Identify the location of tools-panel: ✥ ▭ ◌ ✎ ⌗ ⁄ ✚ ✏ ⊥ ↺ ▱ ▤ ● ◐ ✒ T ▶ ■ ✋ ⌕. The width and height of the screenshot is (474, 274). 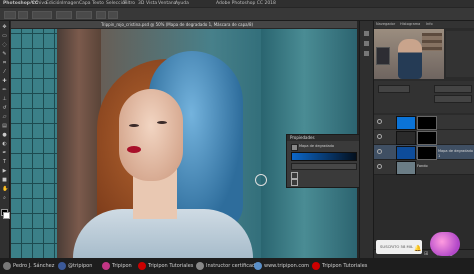
(5, 139).